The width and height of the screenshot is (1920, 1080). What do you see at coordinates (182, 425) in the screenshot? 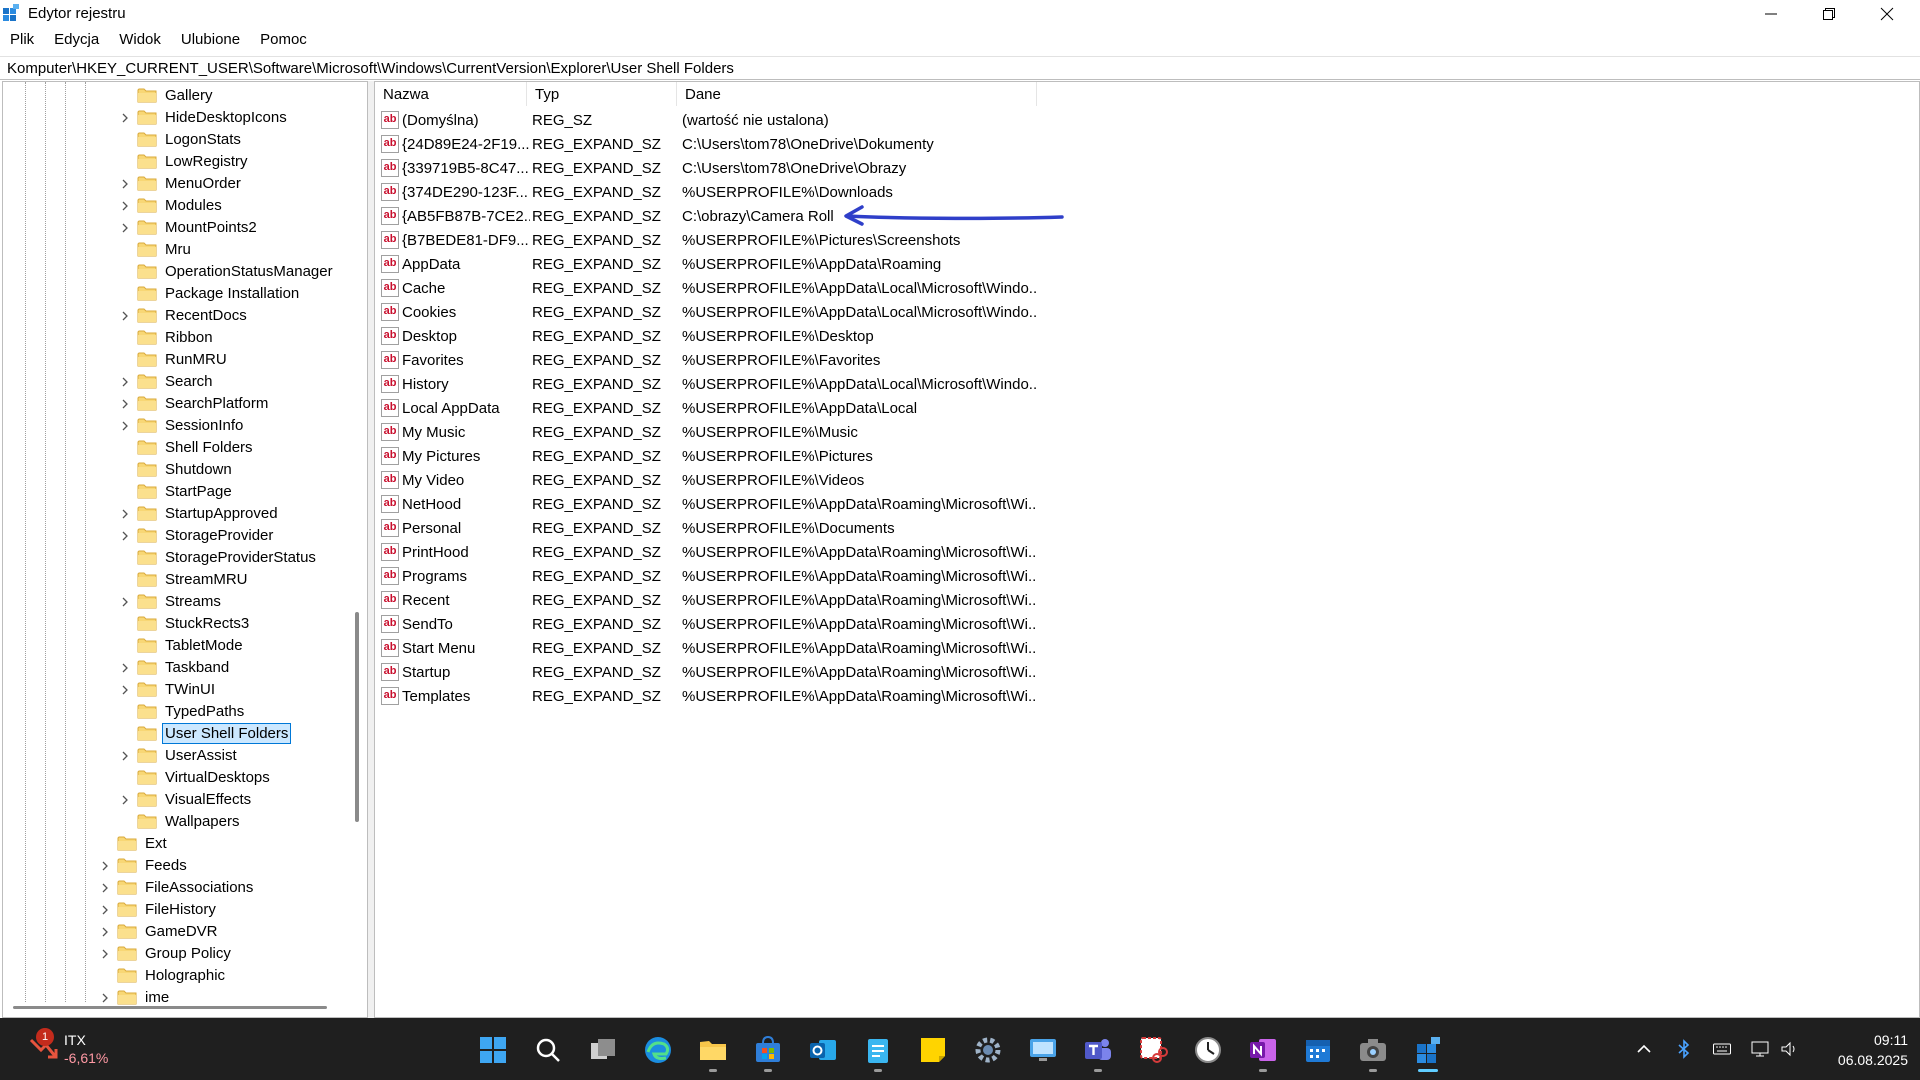
I see `tree-node: SessionInfo` at bounding box center [182, 425].